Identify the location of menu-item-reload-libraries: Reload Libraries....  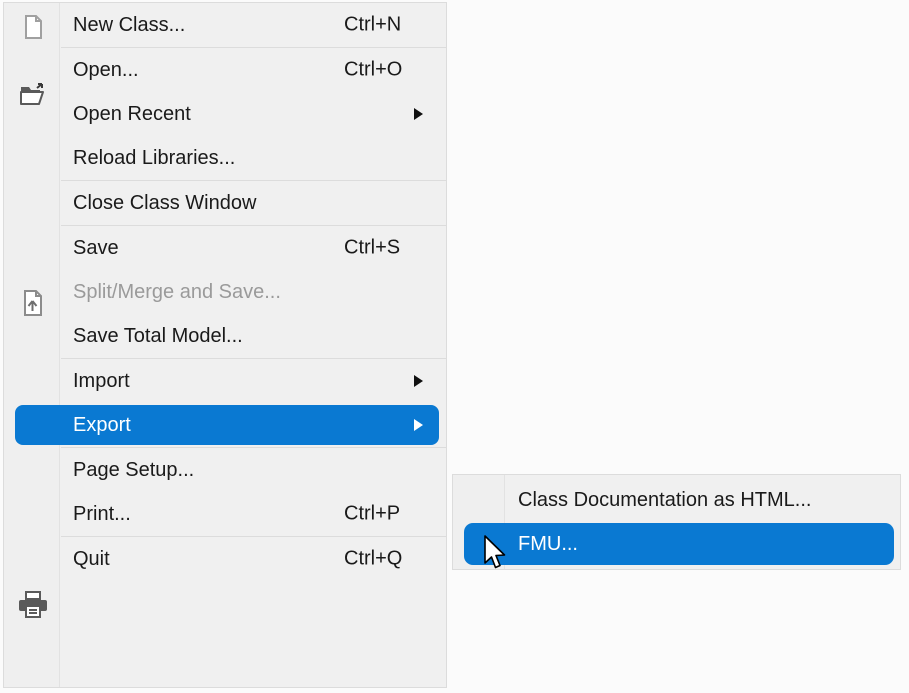
(253, 158).